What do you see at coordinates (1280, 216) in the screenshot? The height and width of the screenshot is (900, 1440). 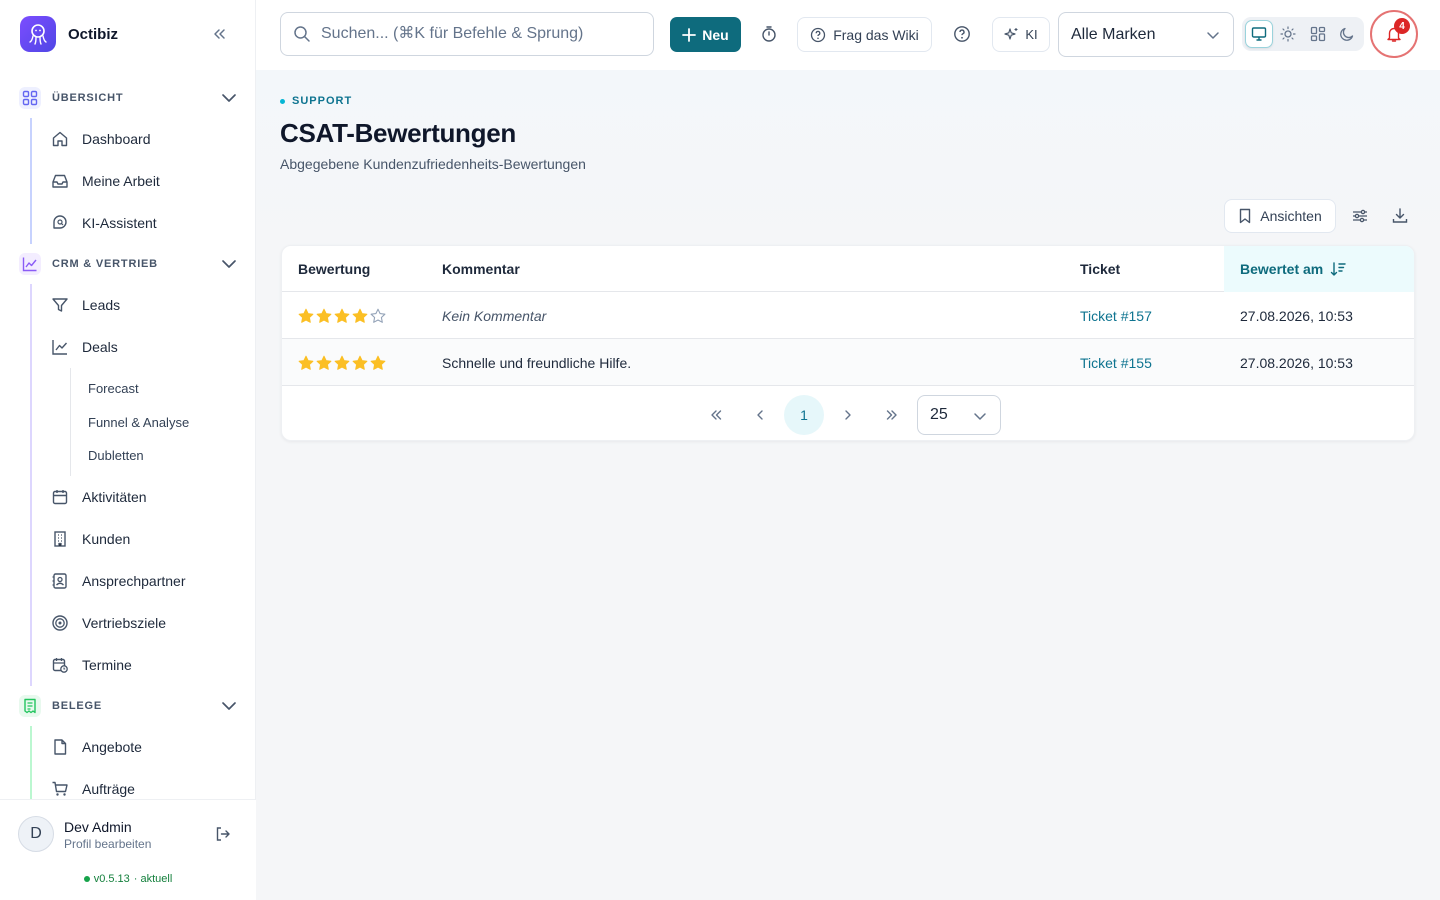 I see `views-button: Ansichten` at bounding box center [1280, 216].